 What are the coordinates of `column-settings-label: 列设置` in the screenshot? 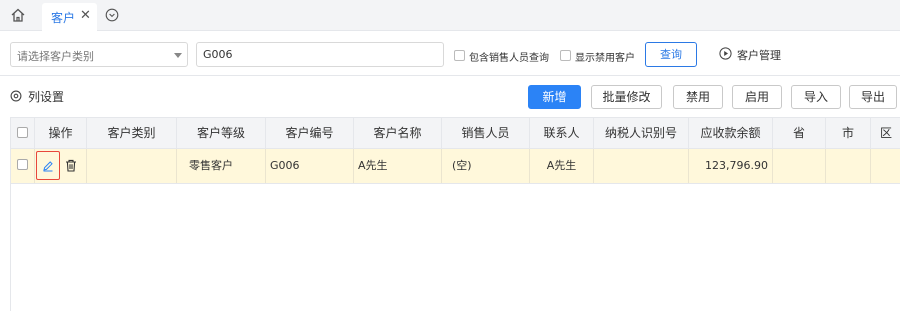 It's located at (46, 97).